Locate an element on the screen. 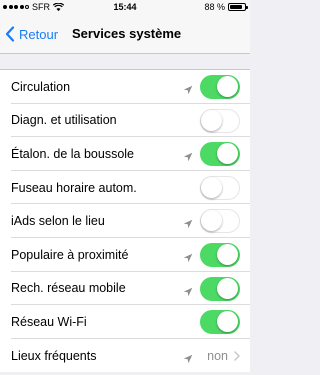  row-label: Lieux fréquents is located at coordinates (54, 355).